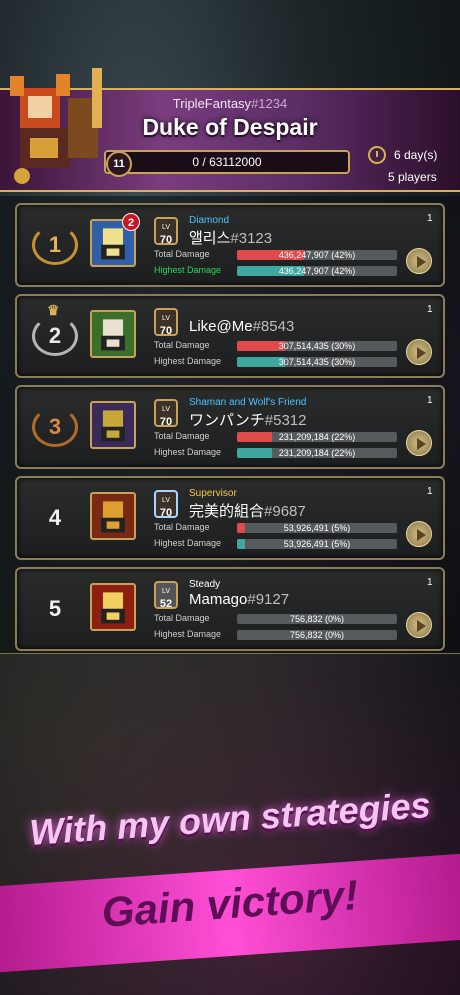 Image resolution: width=460 pixels, height=995 pixels. I want to click on total-damage-bar: 53,926,491 (5%), so click(317, 528).